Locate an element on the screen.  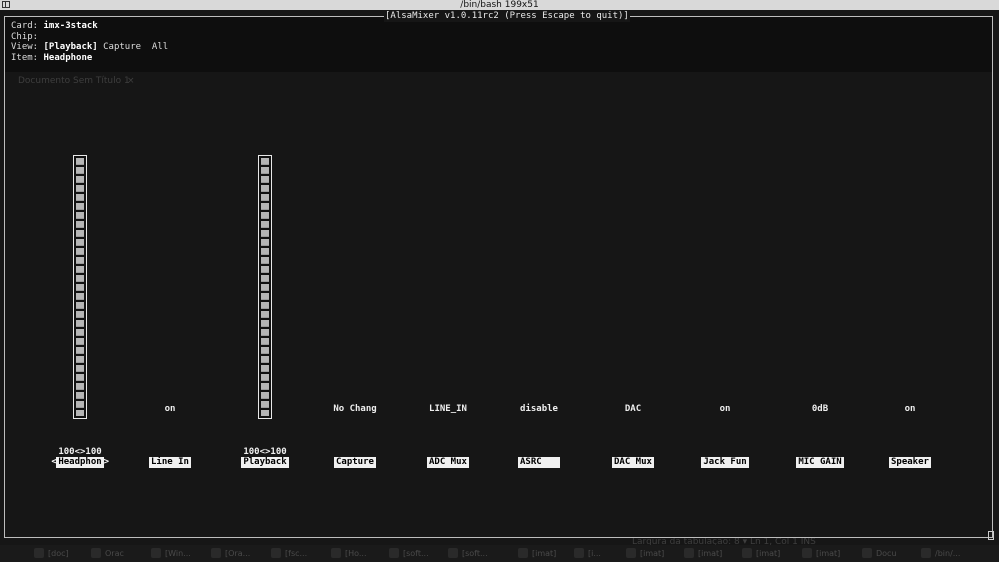
control-value: DAC is located at coordinates (633, 409).